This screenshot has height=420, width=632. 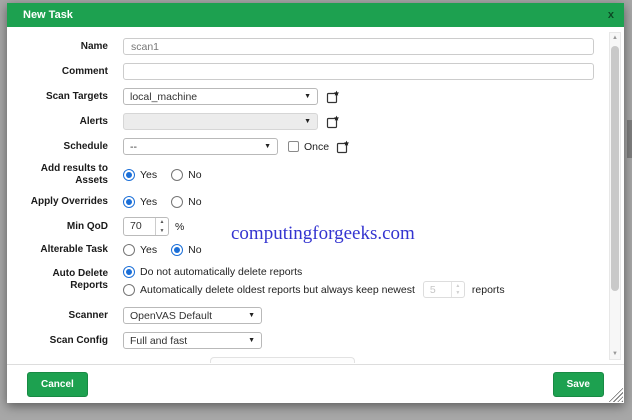 I want to click on new-alert-icon, so click(x=333, y=122).